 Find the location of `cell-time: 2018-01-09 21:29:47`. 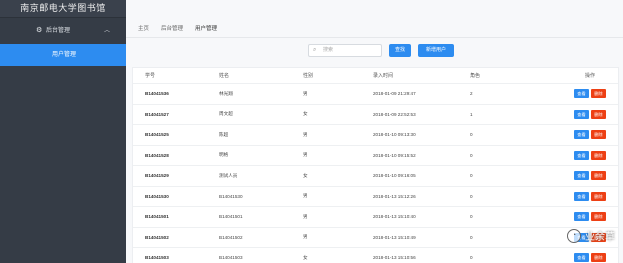

cell-time: 2018-01-09 21:29:47 is located at coordinates (394, 94).